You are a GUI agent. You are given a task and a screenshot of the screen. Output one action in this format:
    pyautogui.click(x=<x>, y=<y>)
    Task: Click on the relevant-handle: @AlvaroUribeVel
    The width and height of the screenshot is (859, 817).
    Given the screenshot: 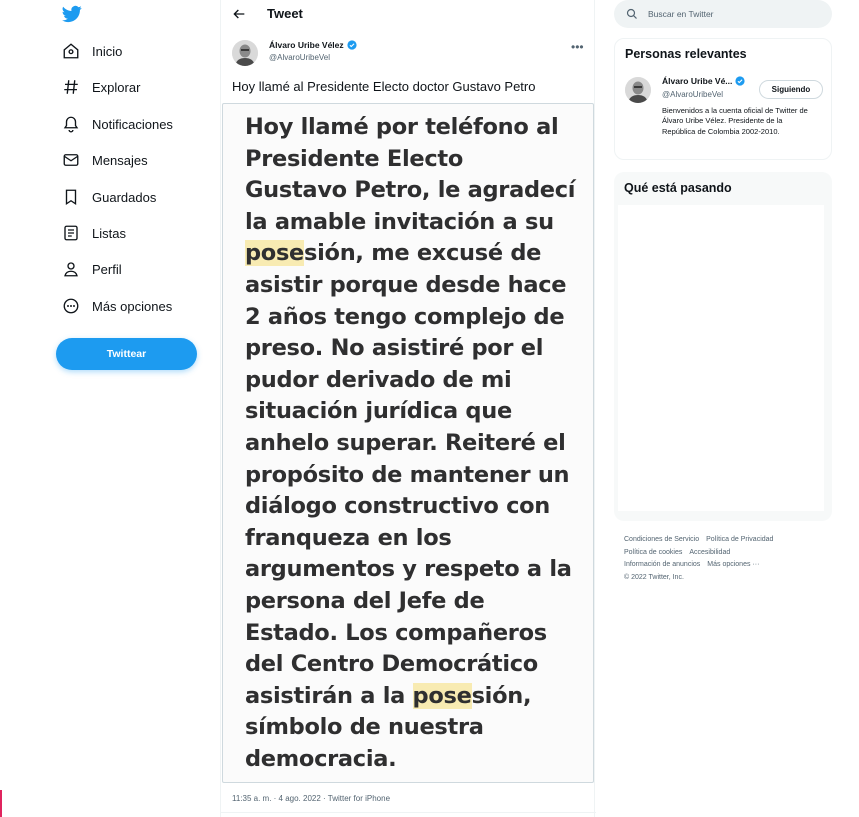 What is the action you would take?
    pyautogui.click(x=692, y=94)
    